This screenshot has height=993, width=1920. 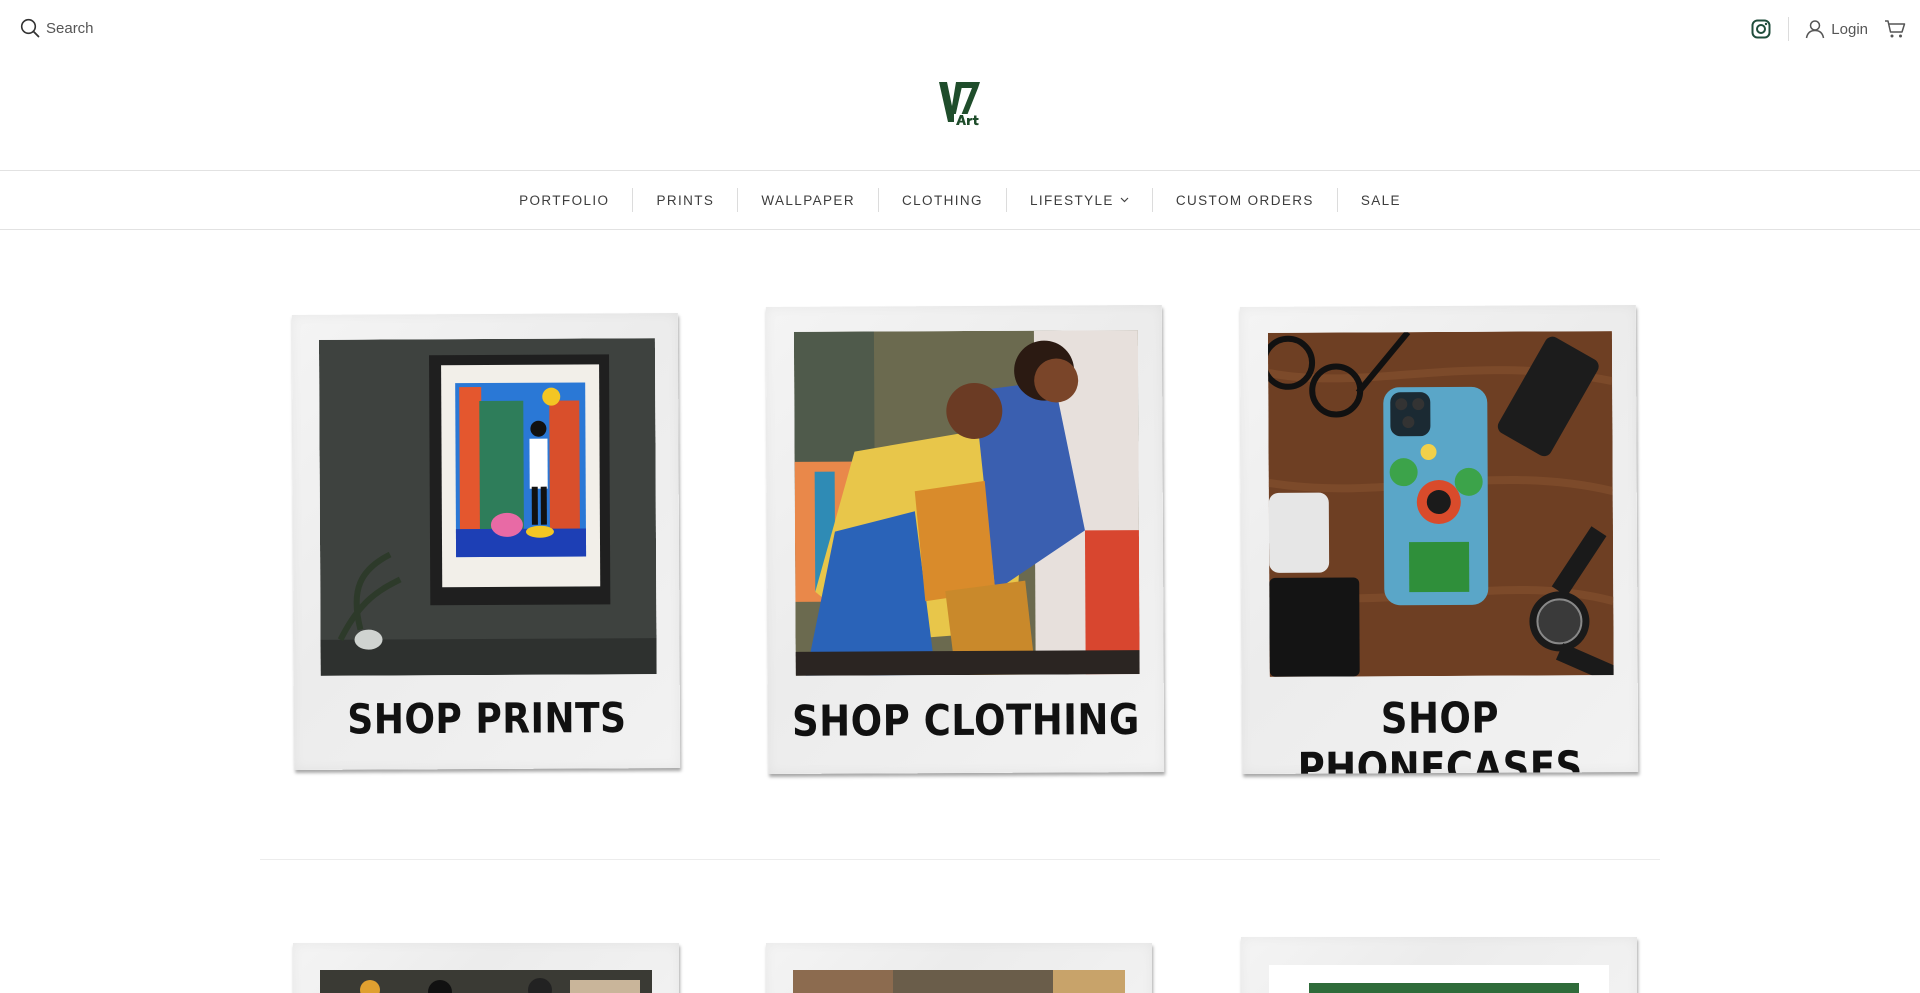 I want to click on cart-icon, so click(x=1895, y=29).